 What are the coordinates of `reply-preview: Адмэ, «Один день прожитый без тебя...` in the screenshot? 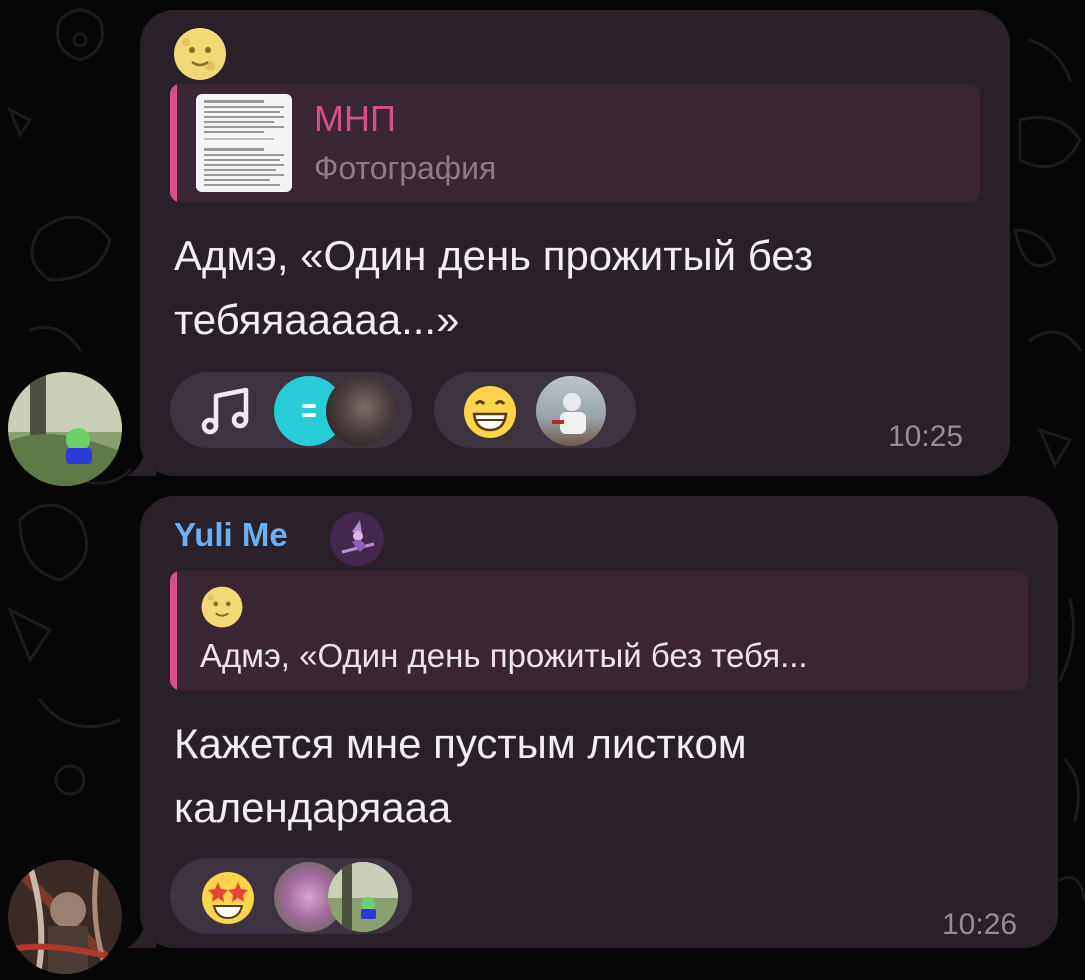 It's located at (599, 630).